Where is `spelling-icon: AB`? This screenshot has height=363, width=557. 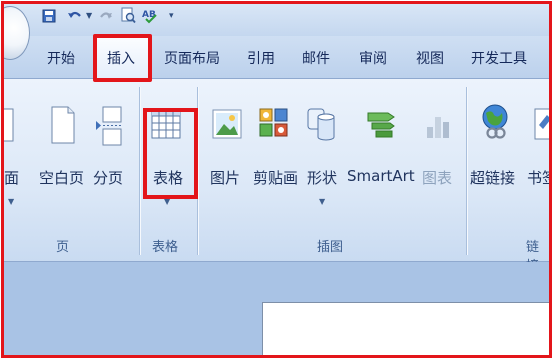 spelling-icon: AB is located at coordinates (150, 15).